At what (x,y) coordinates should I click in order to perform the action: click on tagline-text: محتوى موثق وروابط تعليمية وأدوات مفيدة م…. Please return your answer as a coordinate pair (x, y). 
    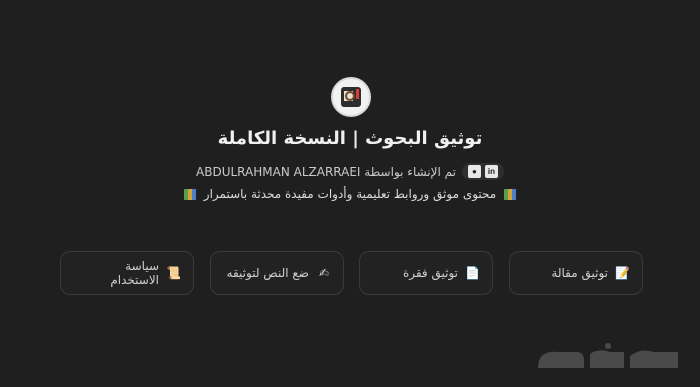
    Looking at the image, I should click on (350, 194).